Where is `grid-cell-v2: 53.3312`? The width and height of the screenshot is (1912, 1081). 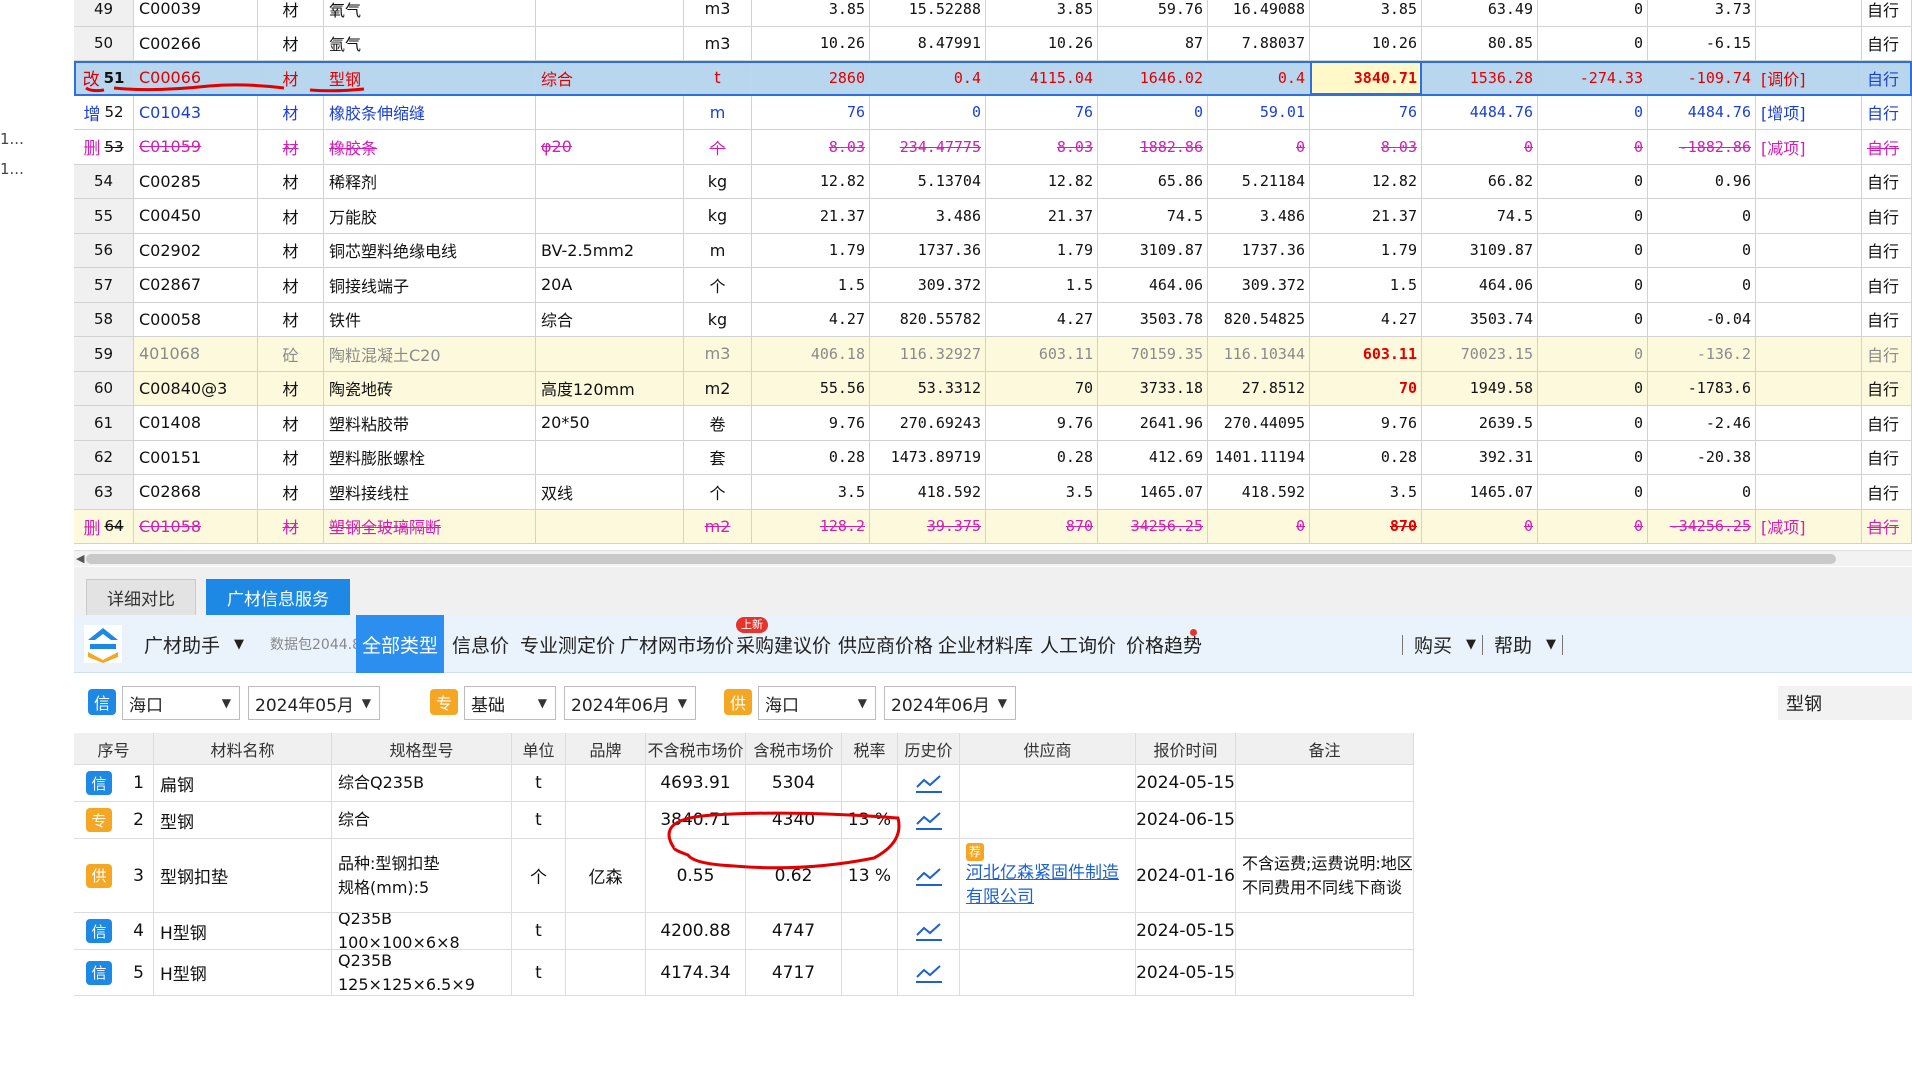
grid-cell-v2: 53.3312 is located at coordinates (928, 388).